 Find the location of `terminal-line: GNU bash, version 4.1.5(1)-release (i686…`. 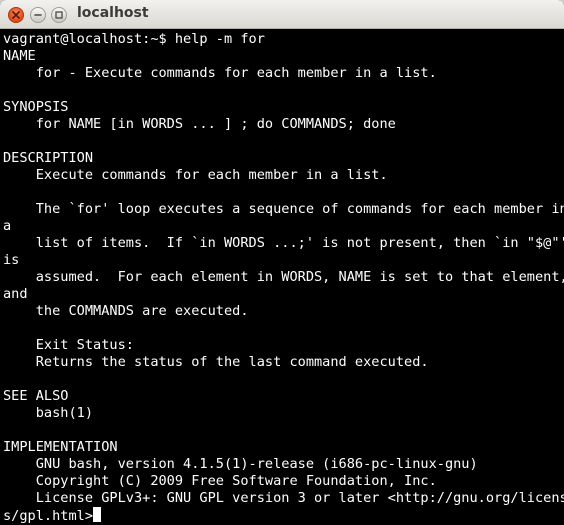

terminal-line: GNU bash, version 4.1.5(1)-release (i686… is located at coordinates (240, 464).